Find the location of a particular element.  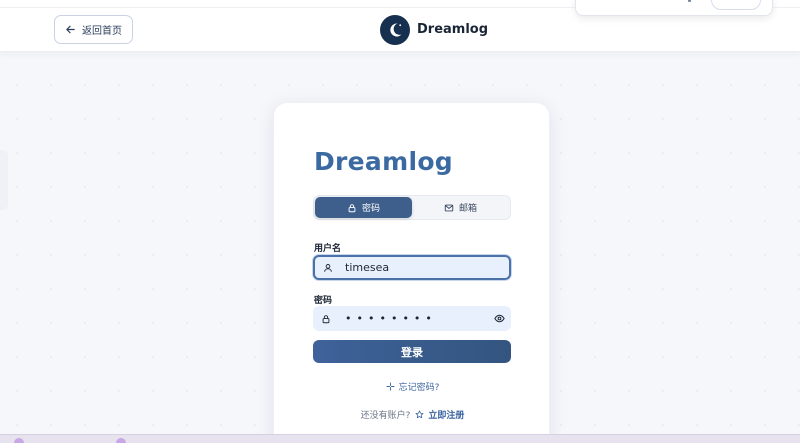

show-password-toggle is located at coordinates (499, 318).